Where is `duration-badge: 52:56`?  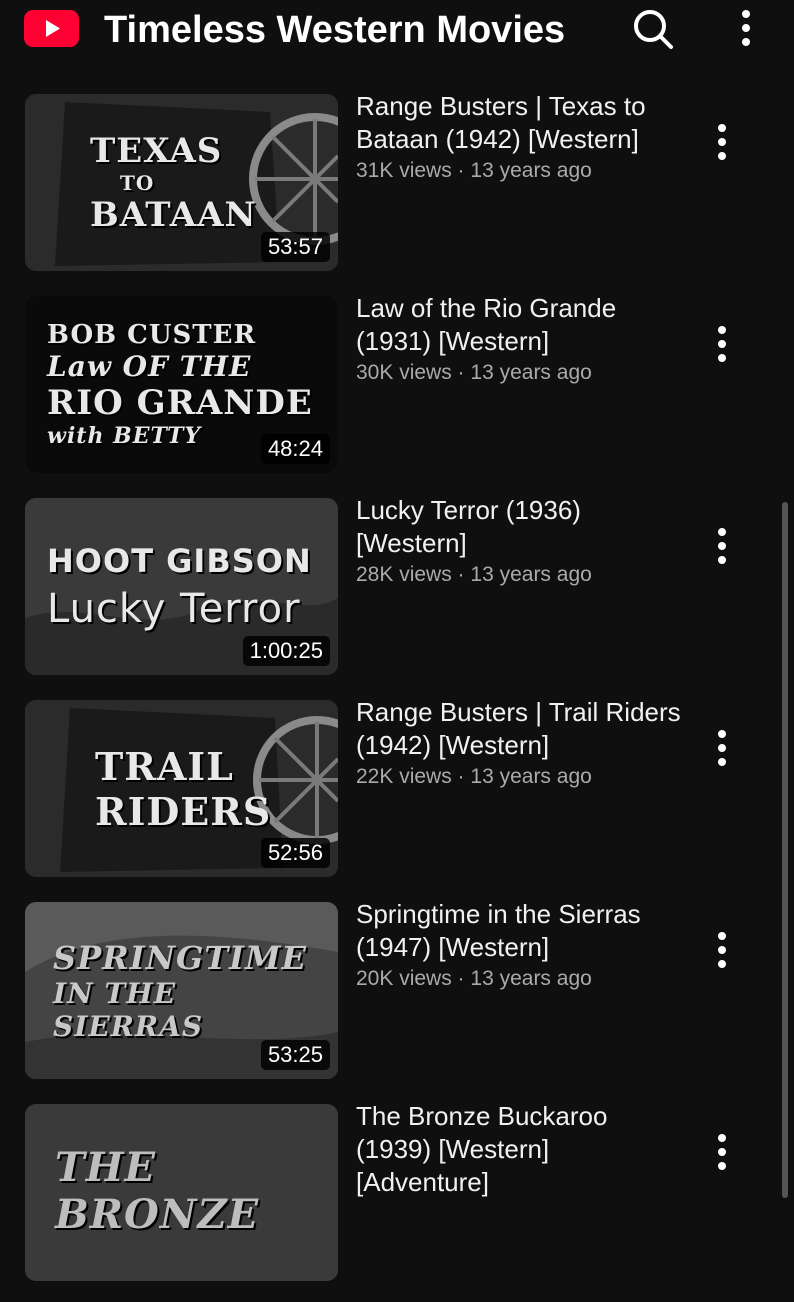 duration-badge: 52:56 is located at coordinates (295, 853).